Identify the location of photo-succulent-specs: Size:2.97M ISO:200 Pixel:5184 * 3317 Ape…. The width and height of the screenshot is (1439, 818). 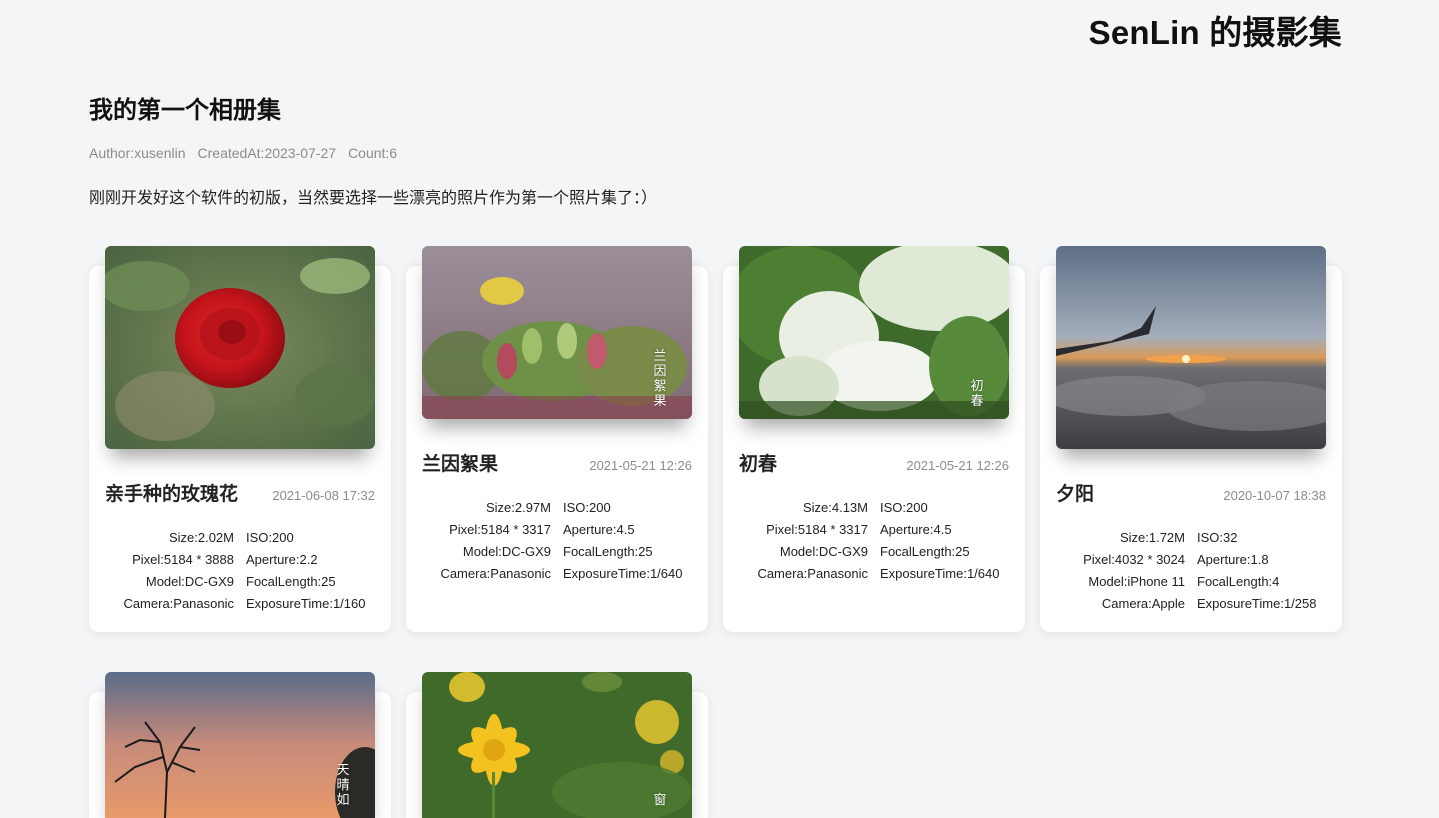
(557, 540).